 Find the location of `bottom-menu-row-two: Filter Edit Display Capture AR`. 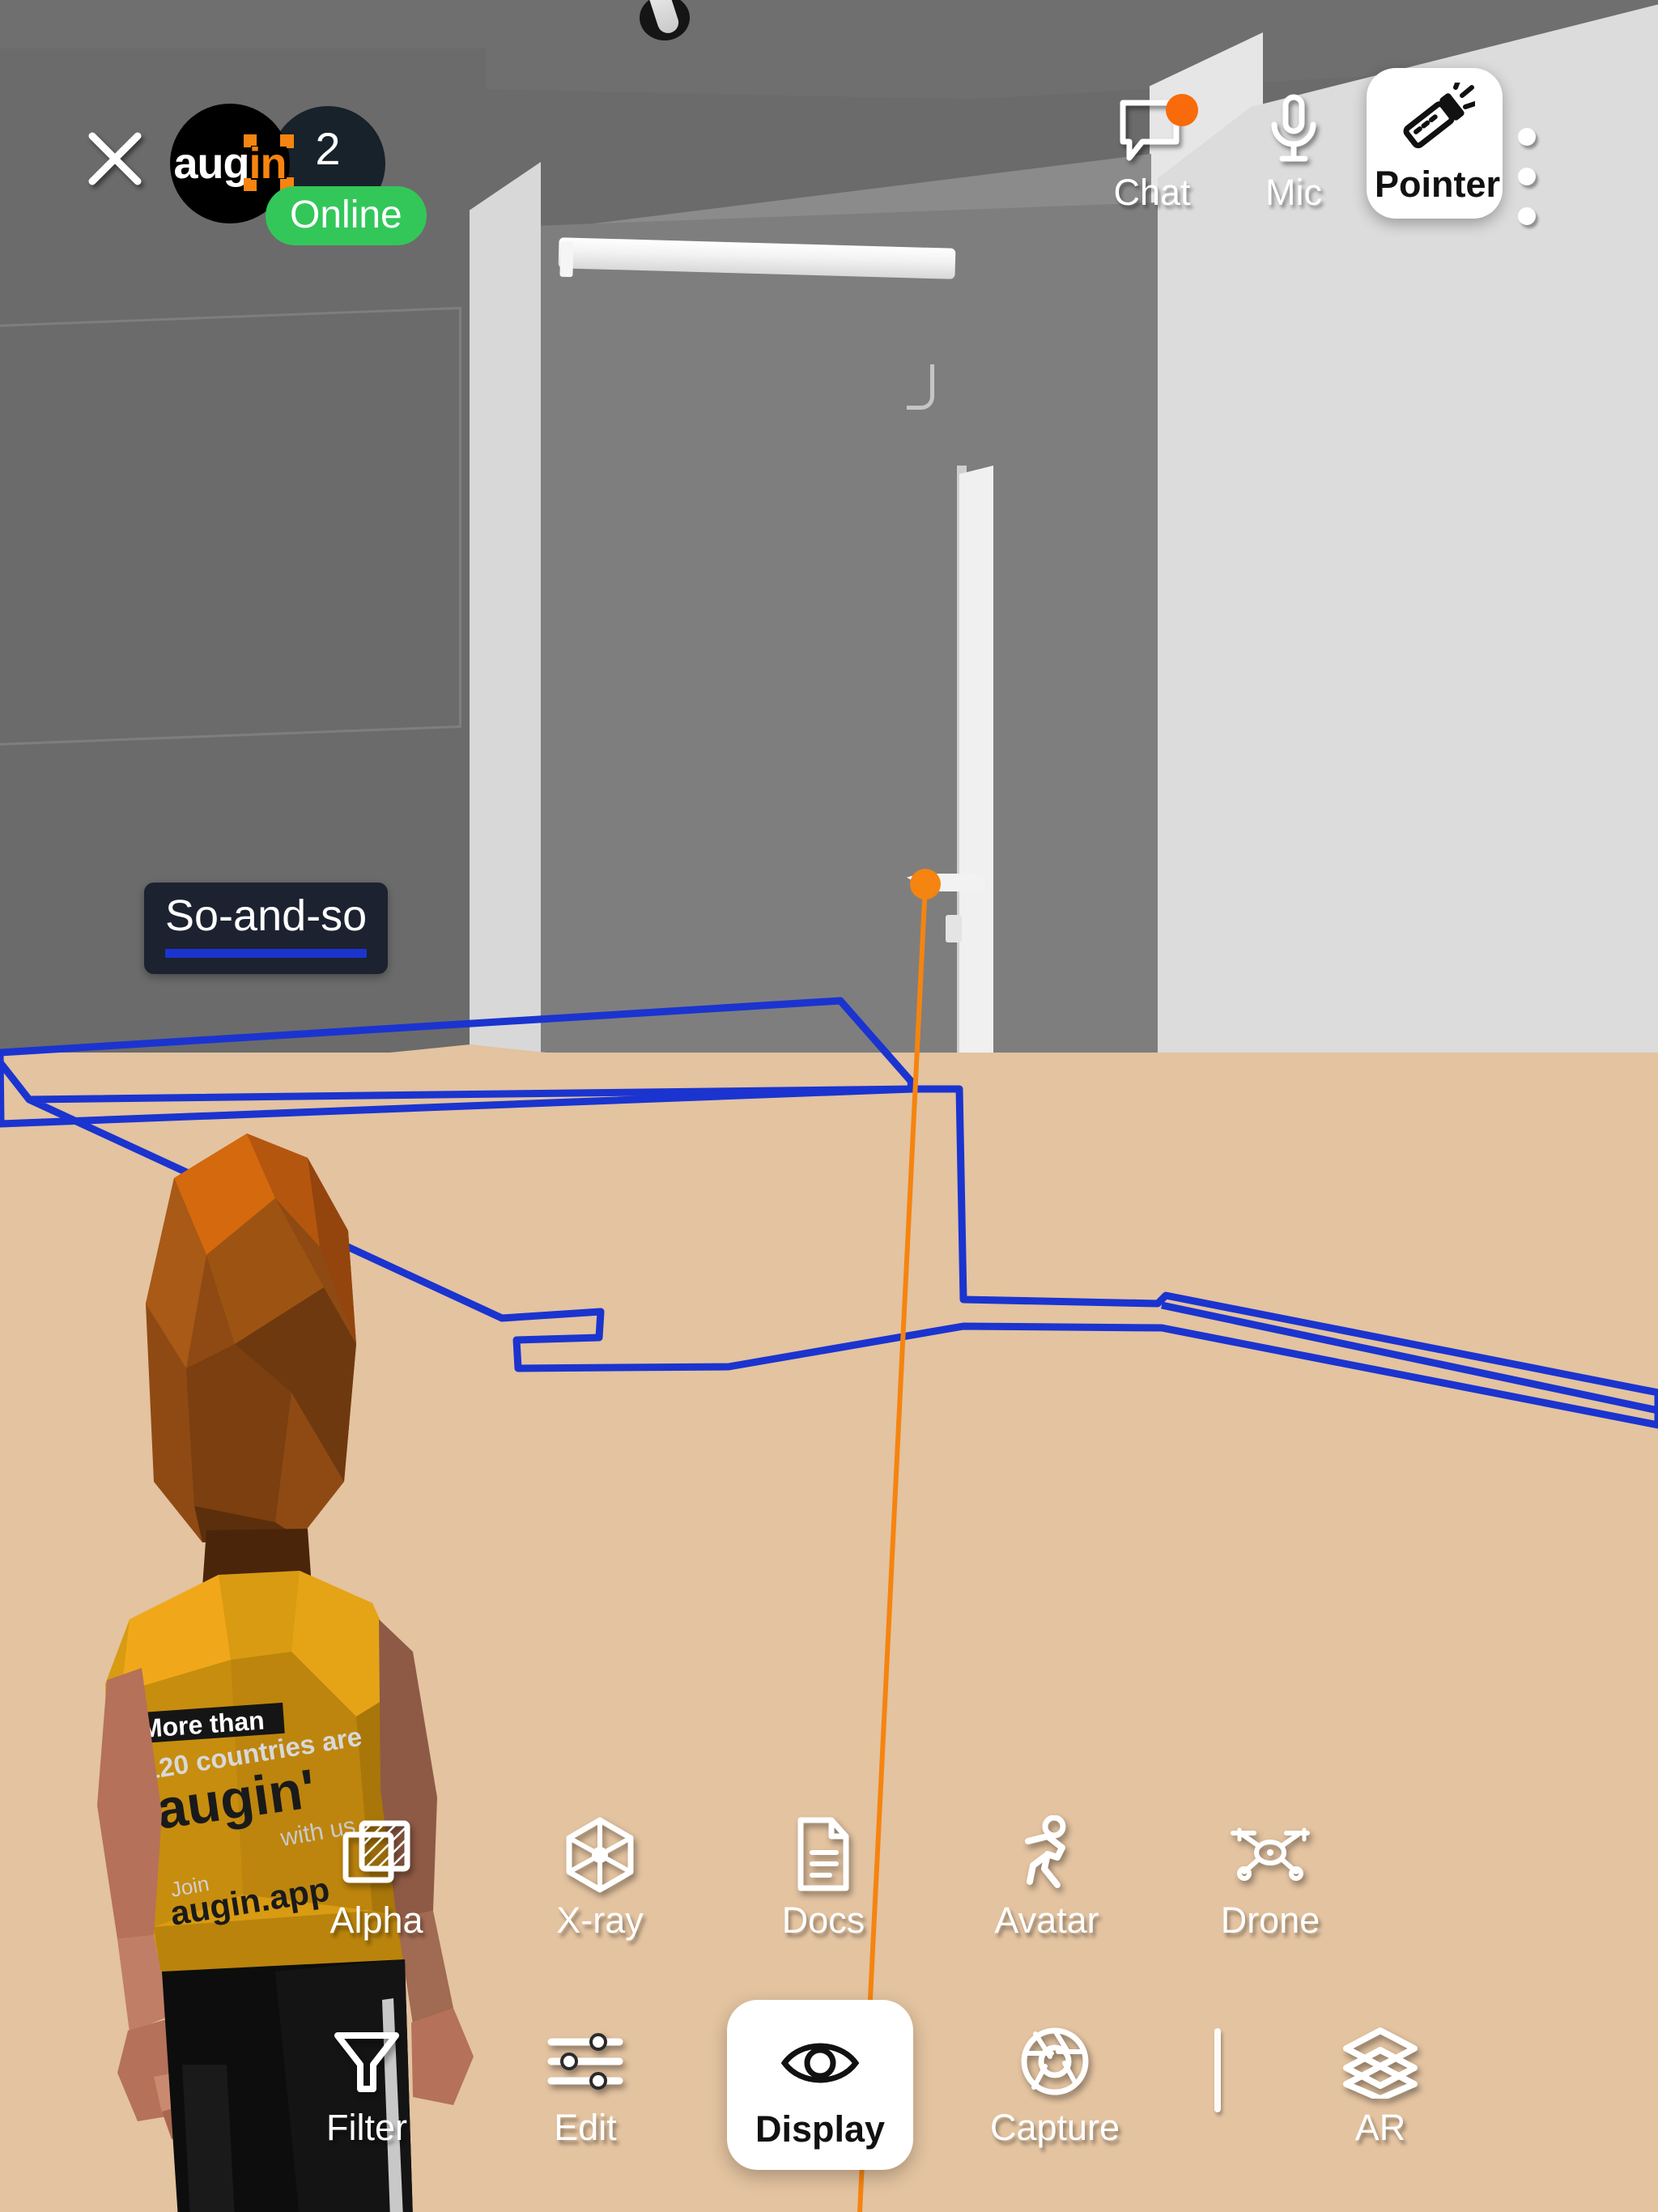

bottom-menu-row-two: Filter Edit Display Capture AR is located at coordinates (873, 2085).